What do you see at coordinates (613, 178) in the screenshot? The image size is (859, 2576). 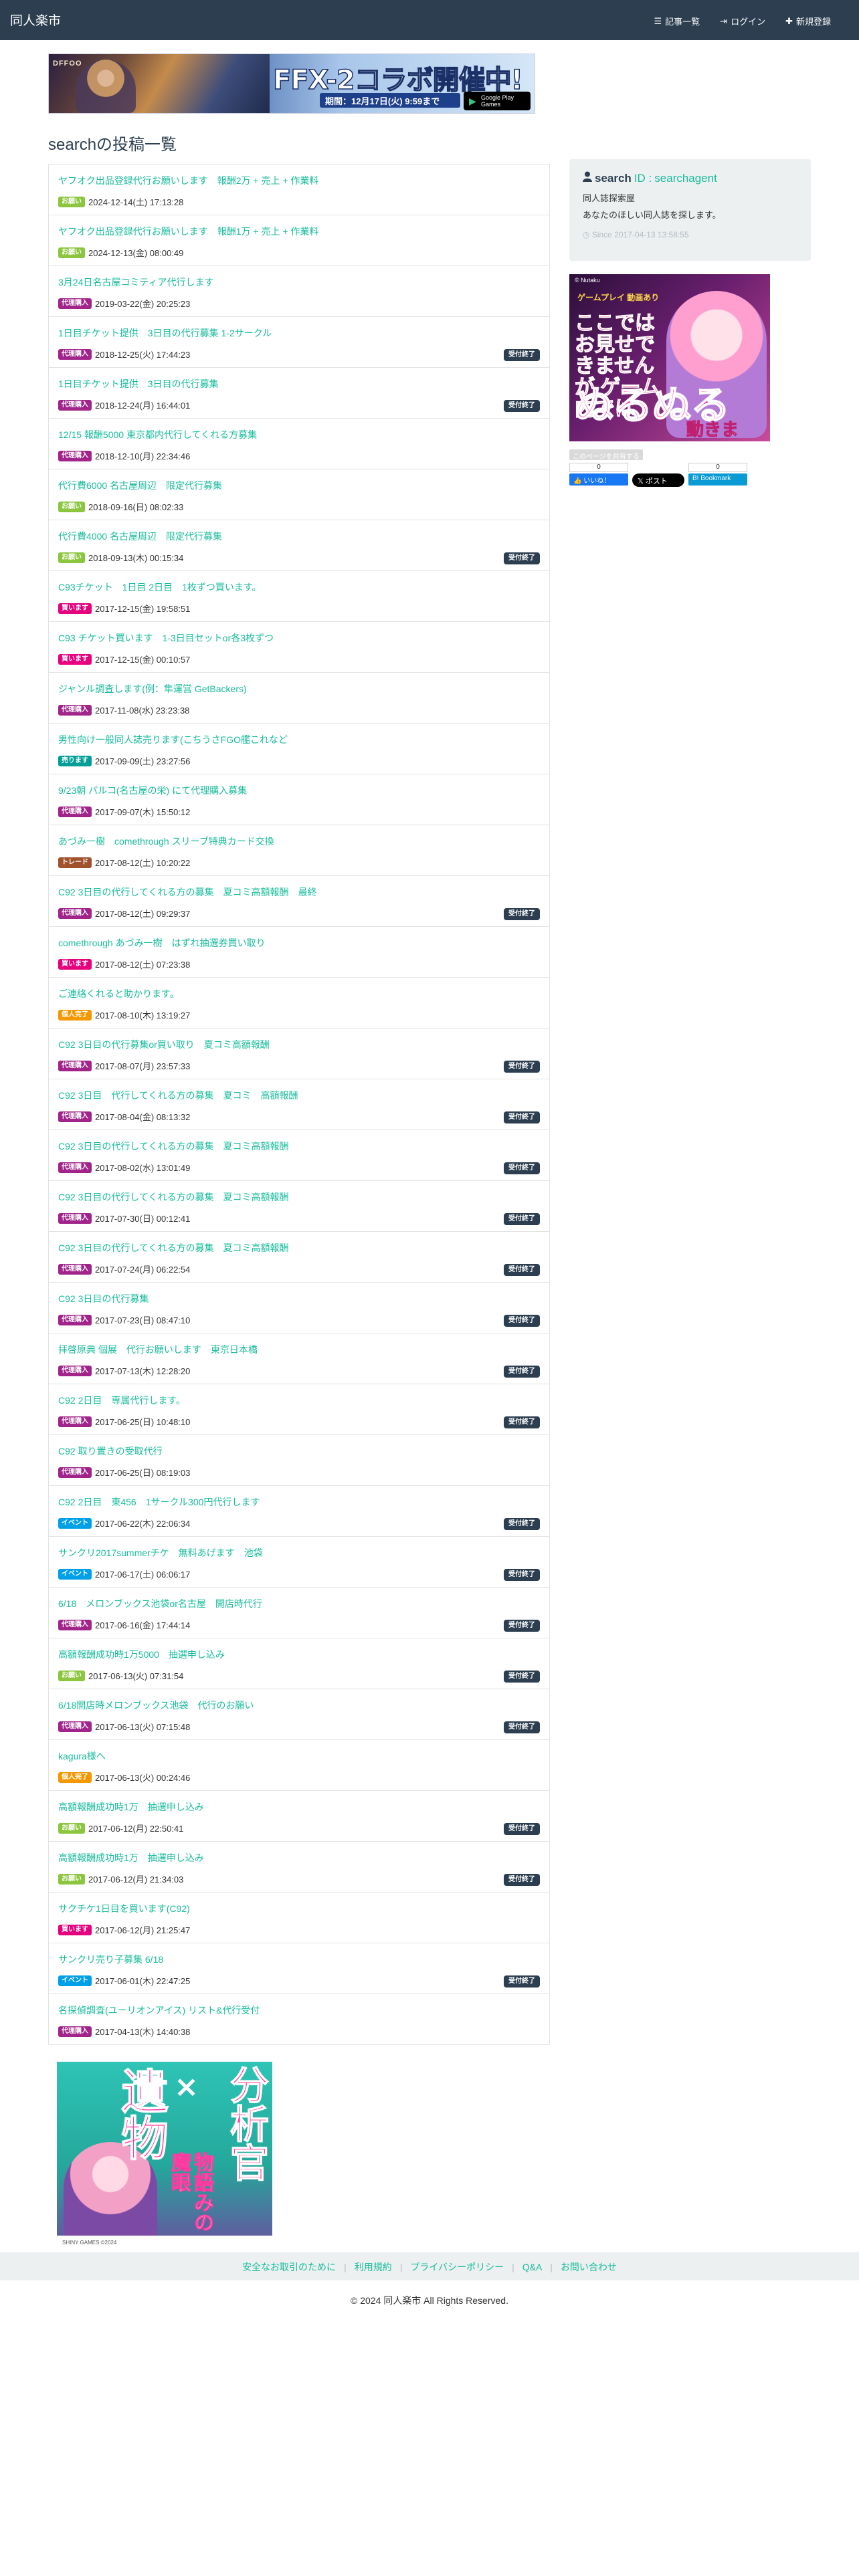 I see `profile-name: search` at bounding box center [613, 178].